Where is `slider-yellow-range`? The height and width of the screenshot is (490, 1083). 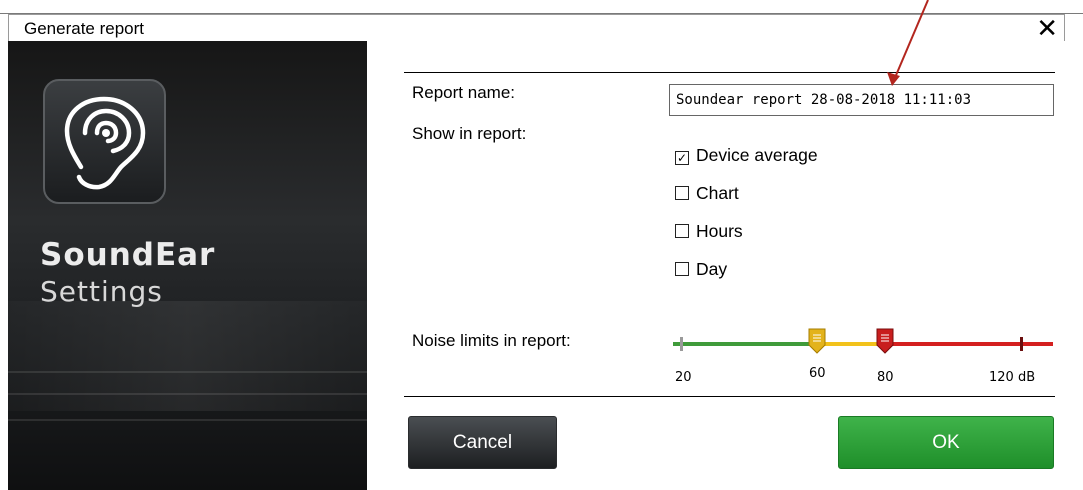 slider-yellow-range is located at coordinates (851, 344).